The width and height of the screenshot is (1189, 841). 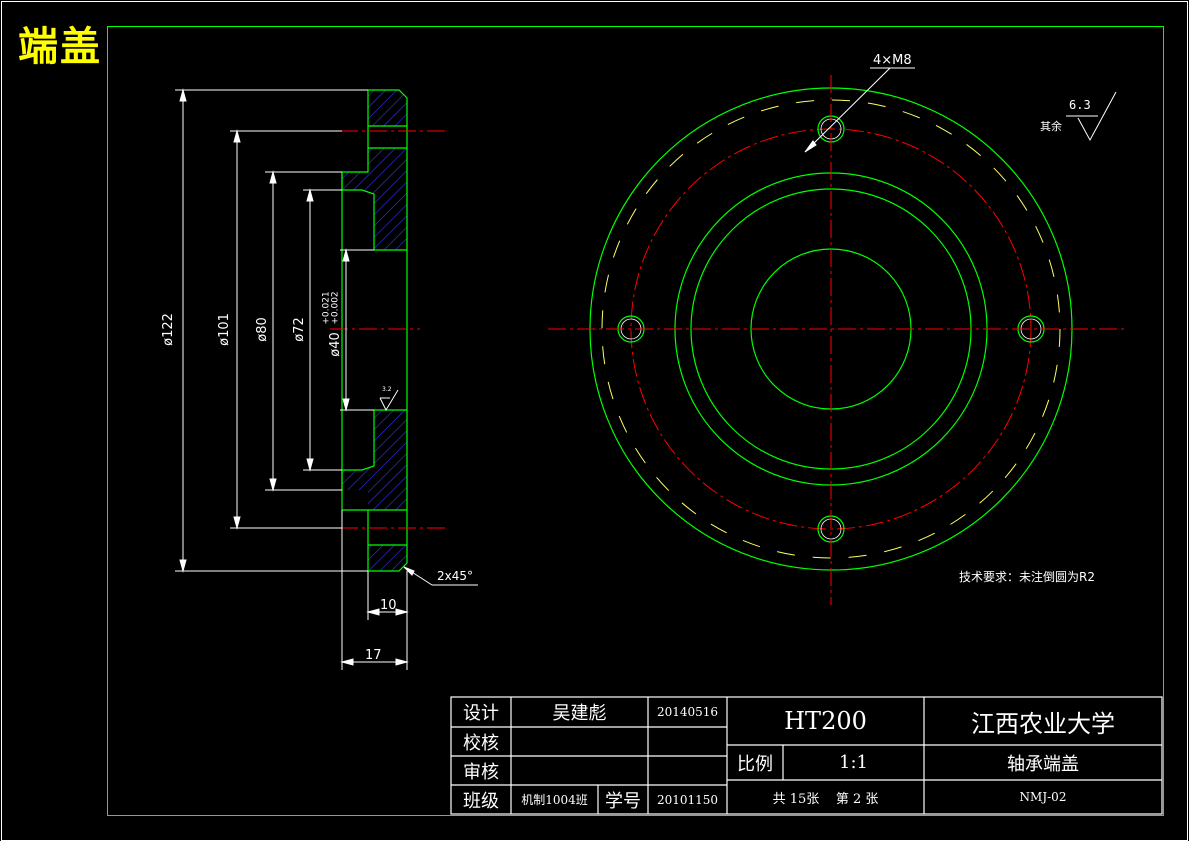 I want to click on tb-class-label: 班级, so click(x=481, y=801).